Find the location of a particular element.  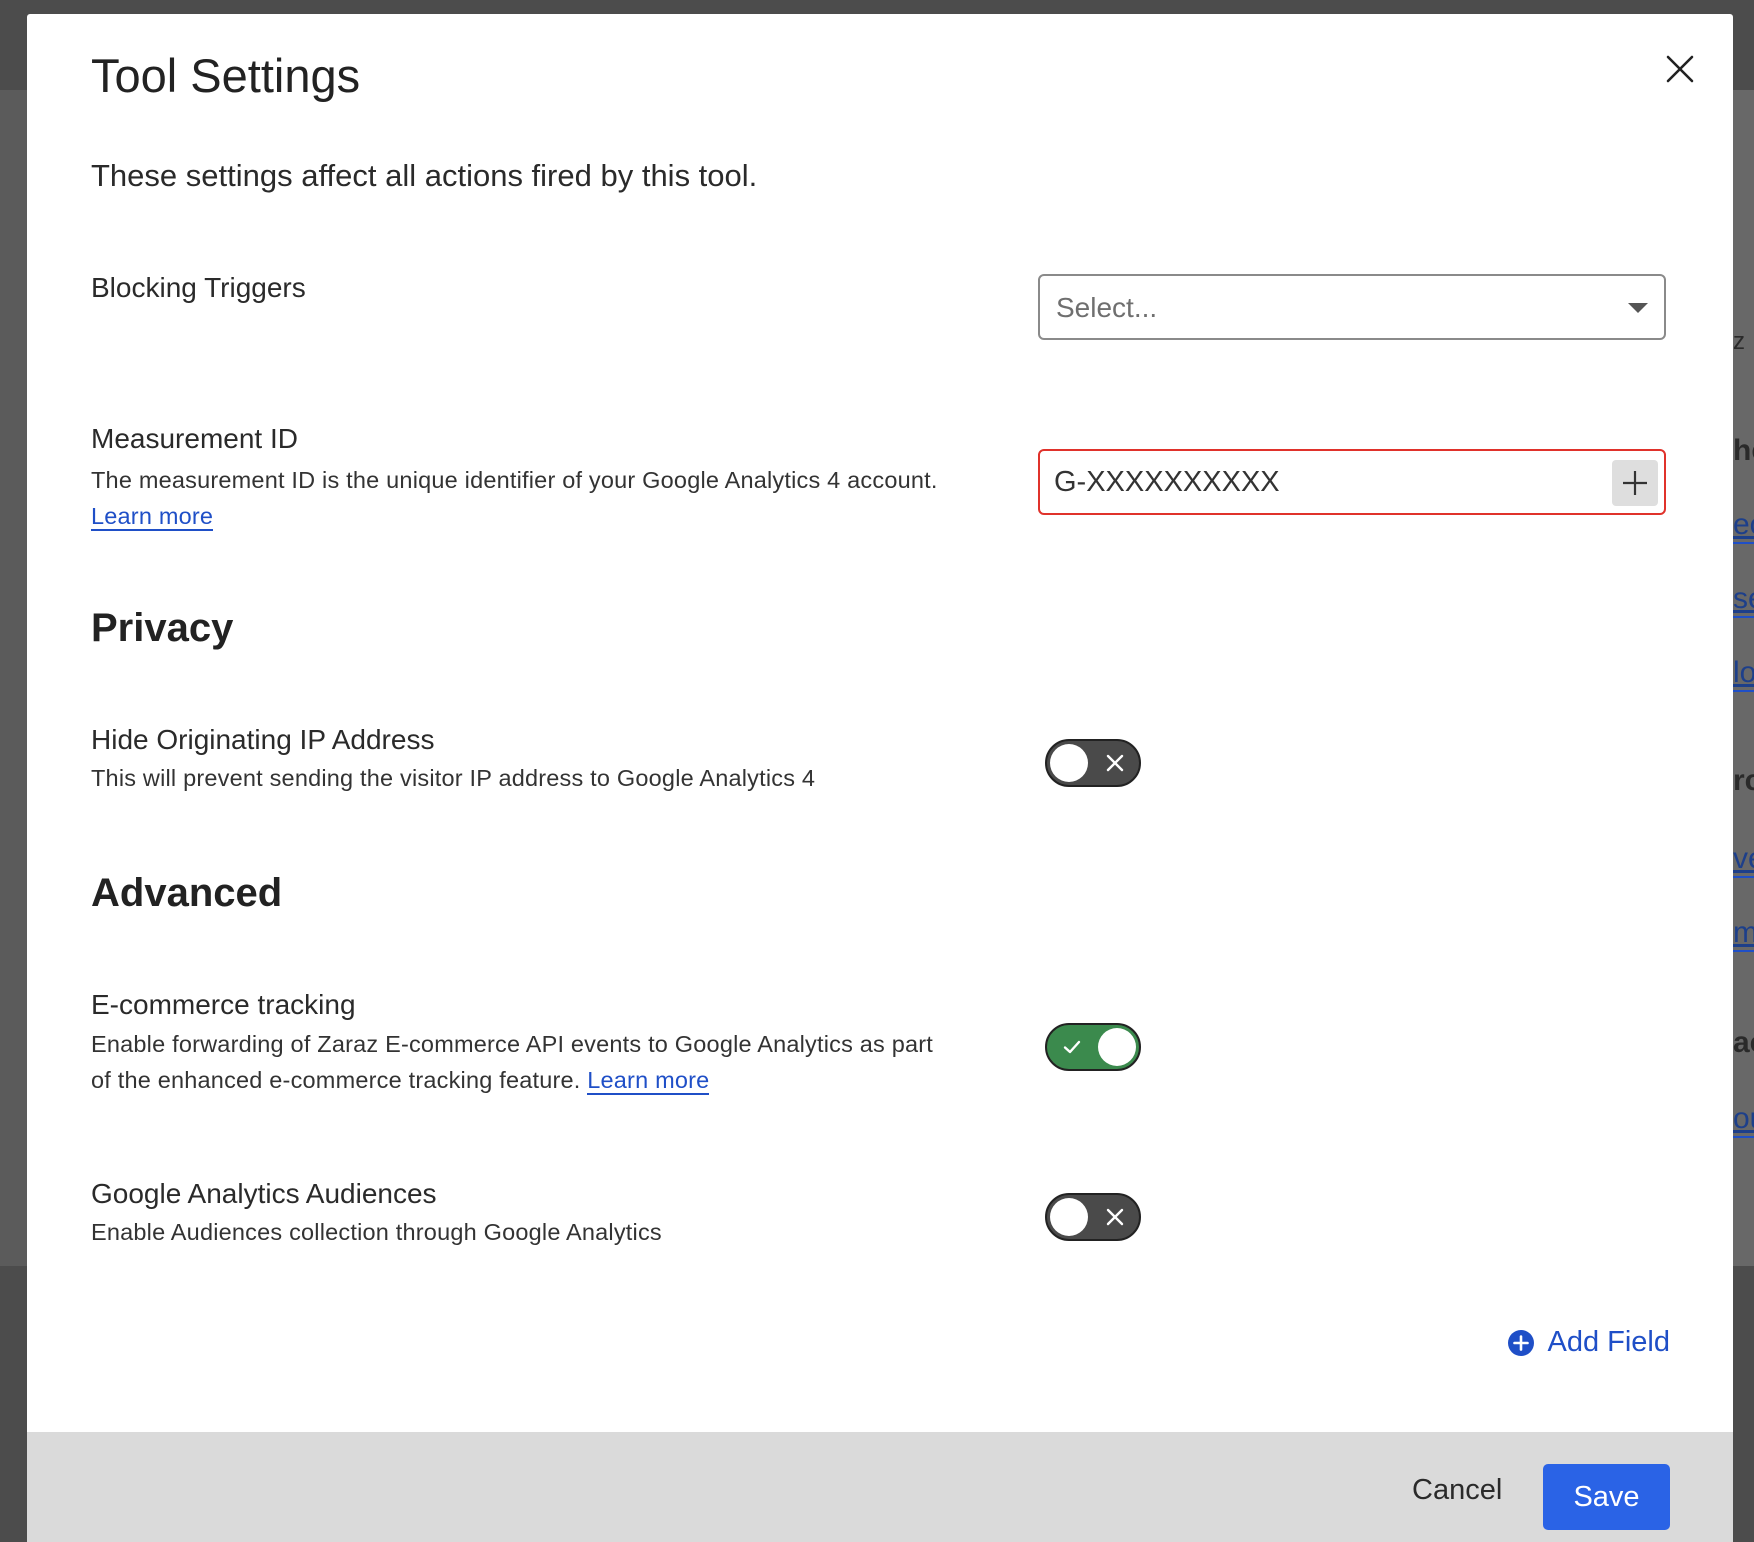

modal-footer: Cancel Save is located at coordinates (880, 1487).